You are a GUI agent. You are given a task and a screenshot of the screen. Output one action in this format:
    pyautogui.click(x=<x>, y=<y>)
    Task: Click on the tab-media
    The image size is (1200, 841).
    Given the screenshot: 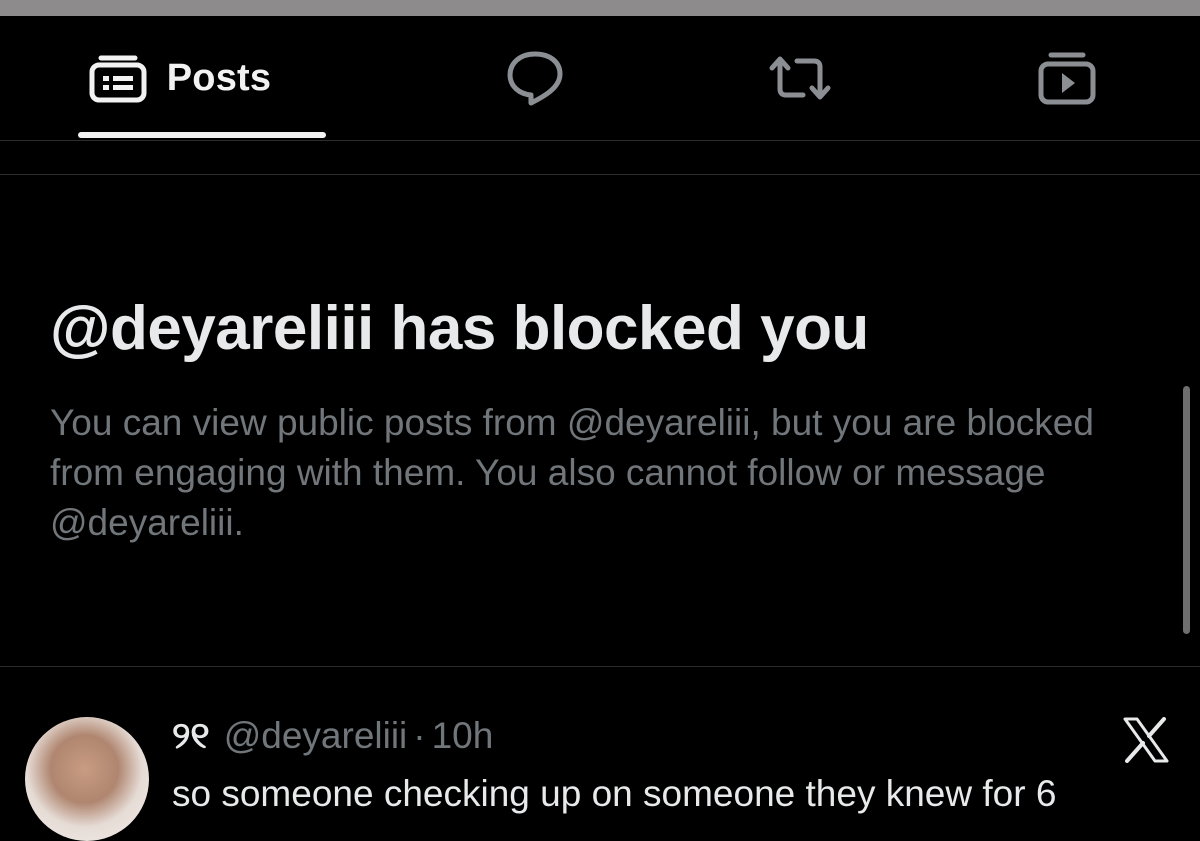 What is the action you would take?
    pyautogui.click(x=1067, y=78)
    